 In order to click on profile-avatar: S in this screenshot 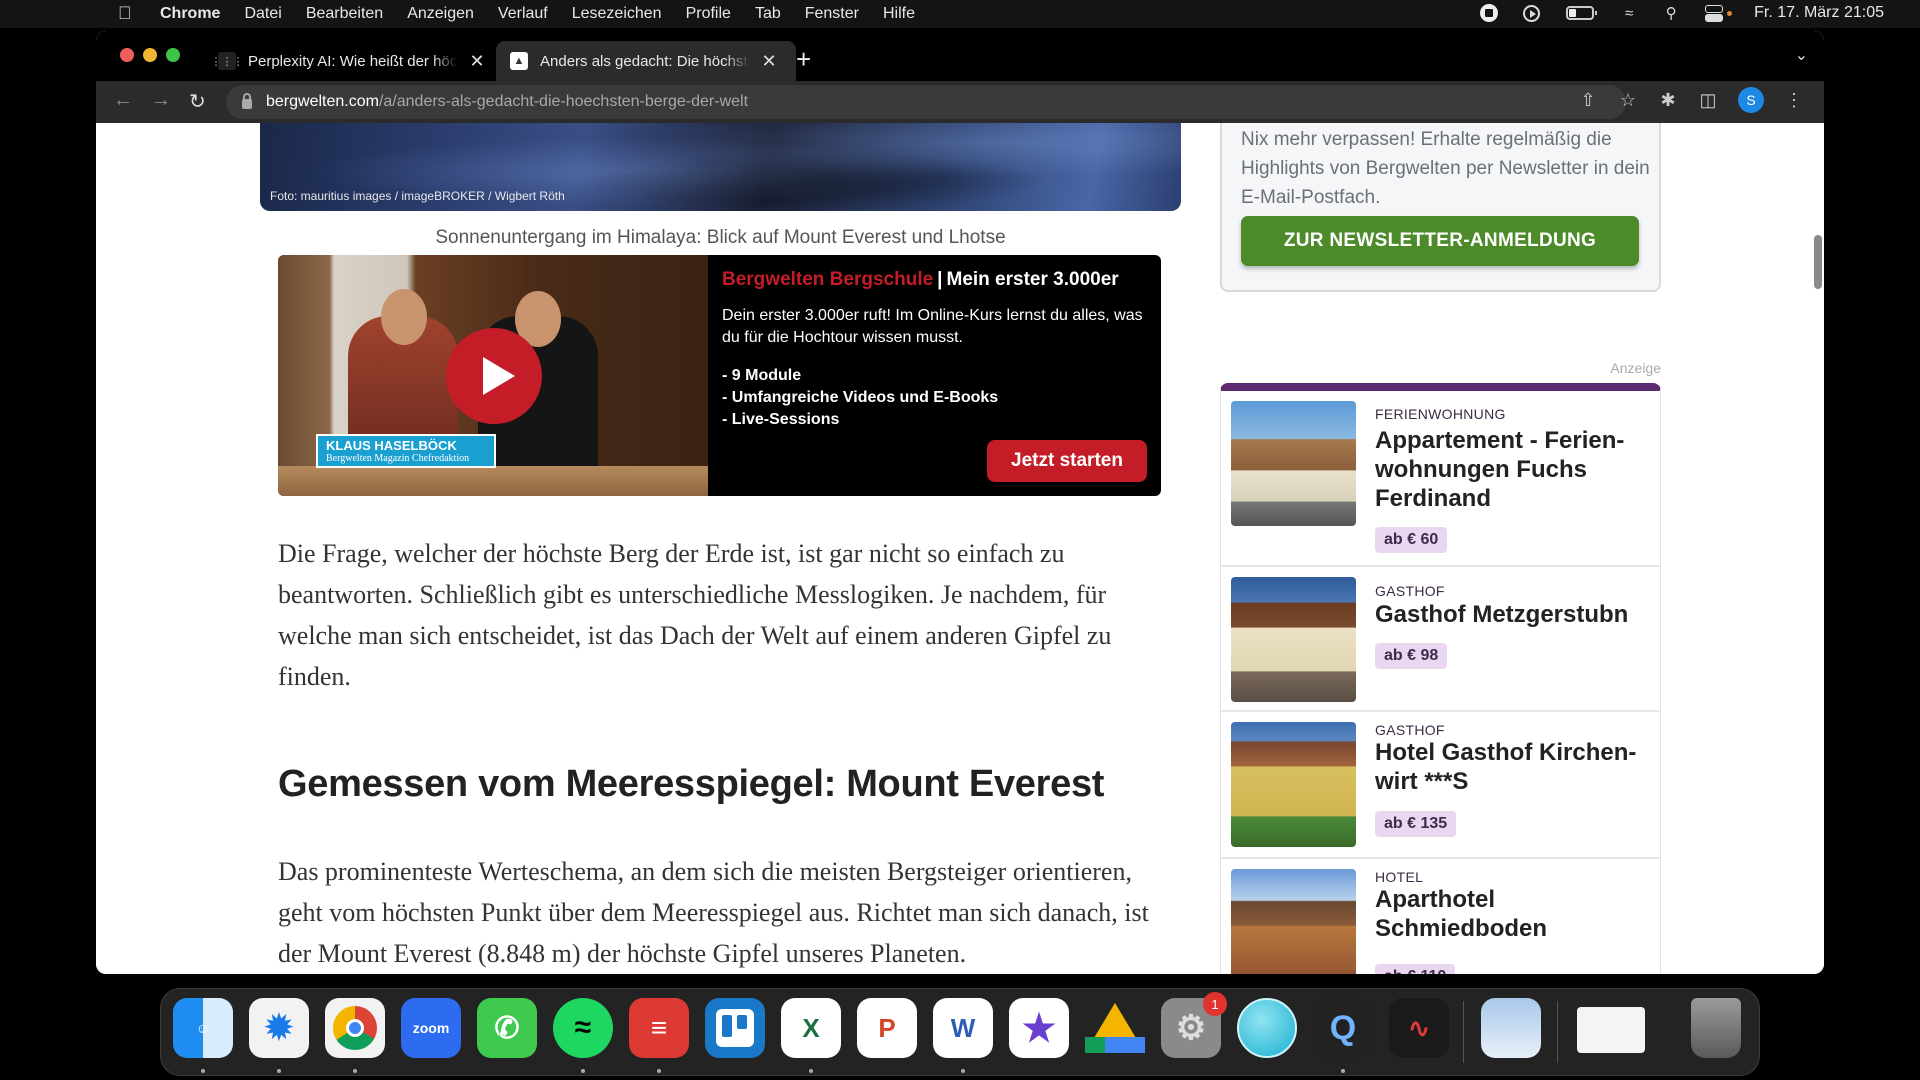, I will do `click(1751, 100)`.